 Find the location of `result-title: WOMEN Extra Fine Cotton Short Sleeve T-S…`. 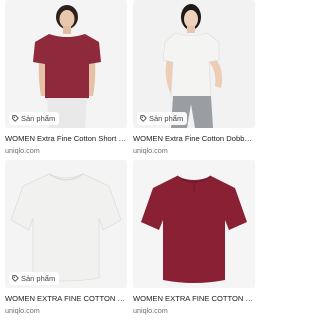

result-title: WOMEN Extra Fine Cotton Short Sleeve T-S… is located at coordinates (66, 139).